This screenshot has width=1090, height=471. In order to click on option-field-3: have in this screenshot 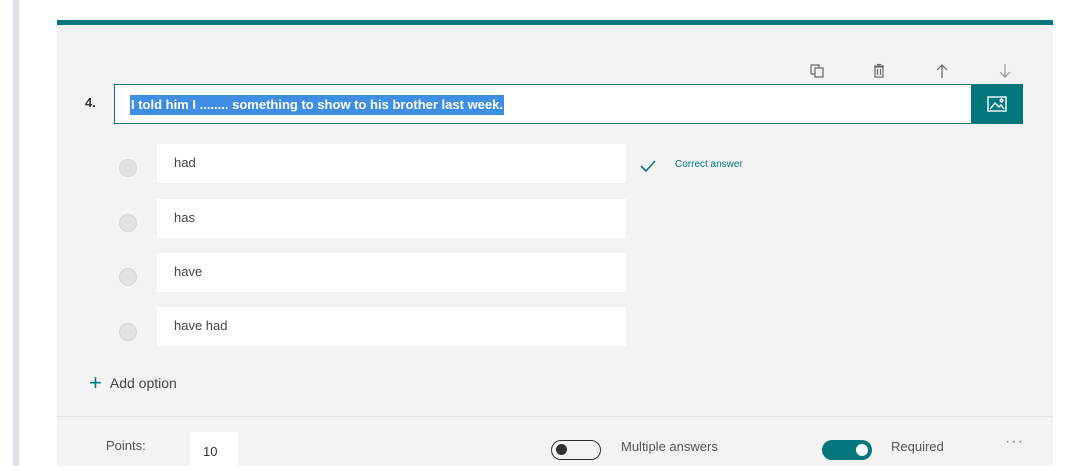, I will do `click(391, 272)`.